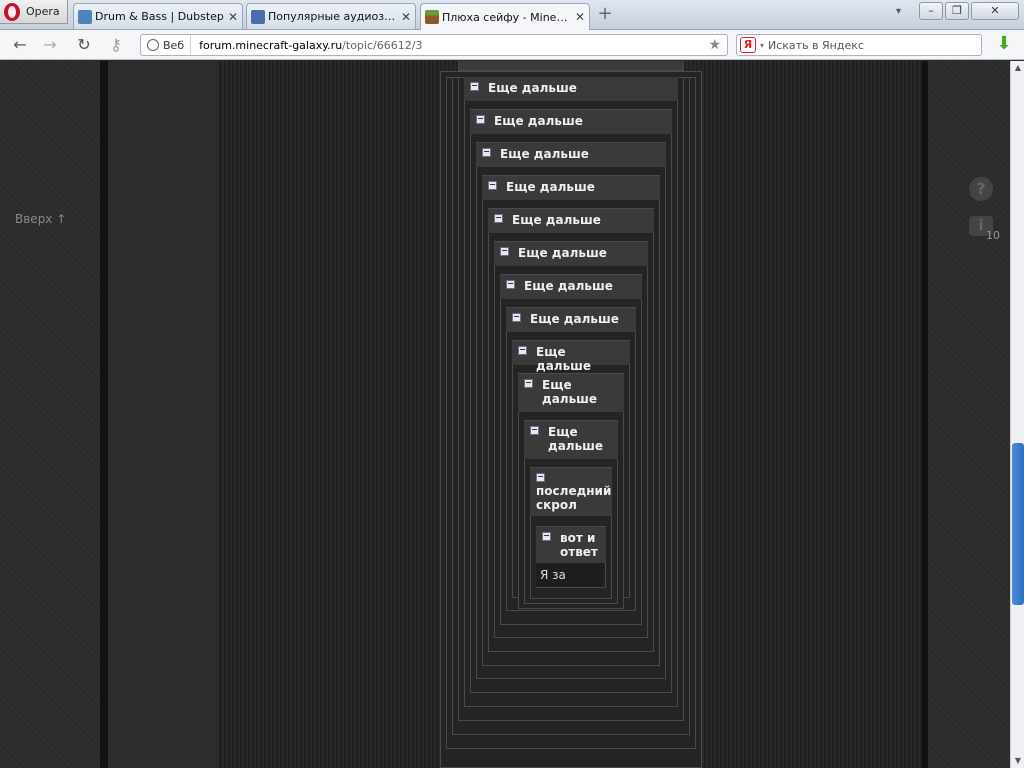 Image resolution: width=1024 pixels, height=768 pixels. I want to click on tab-label: Популярные аудиозаписи, so click(333, 16).